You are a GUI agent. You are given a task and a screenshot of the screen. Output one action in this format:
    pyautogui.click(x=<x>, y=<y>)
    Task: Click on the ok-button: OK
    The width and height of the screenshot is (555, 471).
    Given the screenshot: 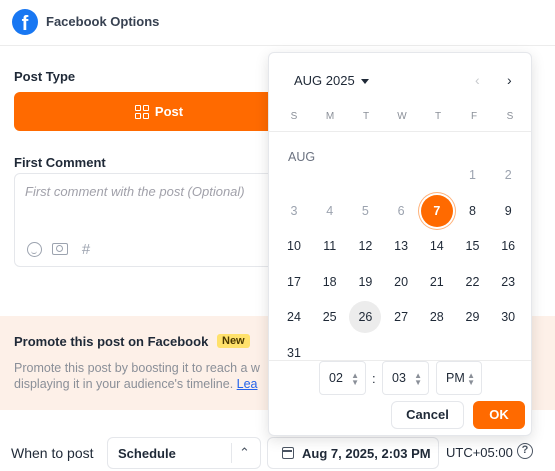 What is the action you would take?
    pyautogui.click(x=499, y=415)
    